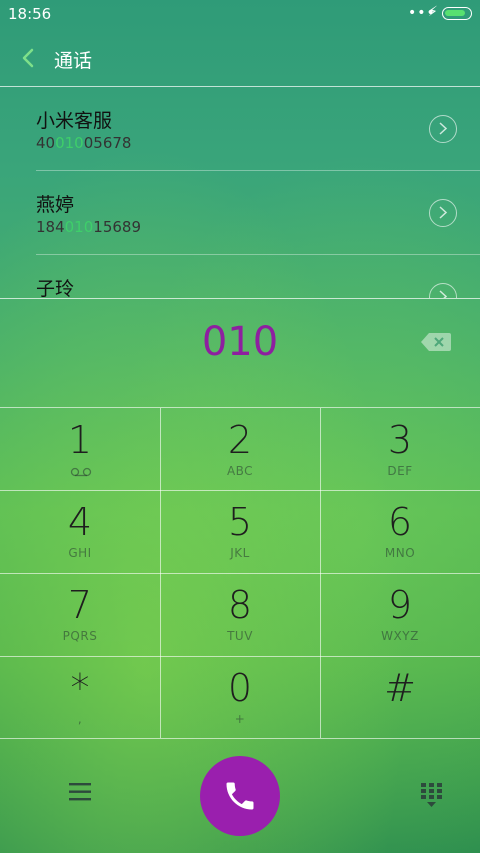 This screenshot has width=480, height=853. I want to click on voicemail-icon, so click(81, 472).